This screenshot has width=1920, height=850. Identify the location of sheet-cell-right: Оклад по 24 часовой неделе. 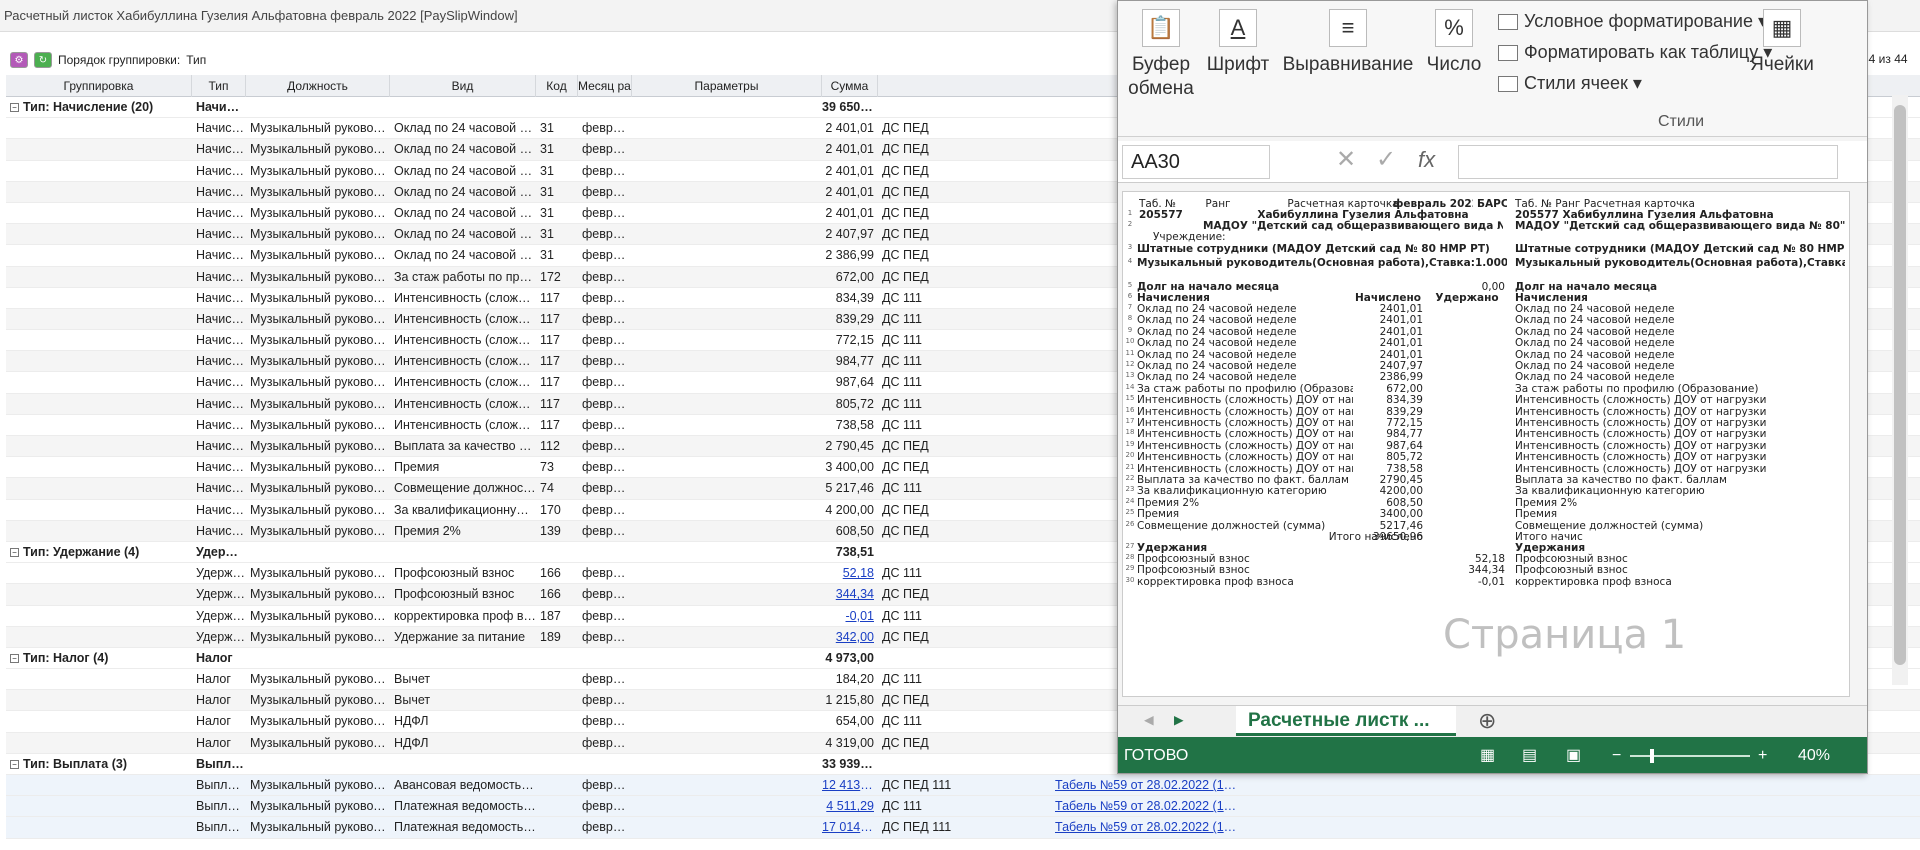
(1595, 331).